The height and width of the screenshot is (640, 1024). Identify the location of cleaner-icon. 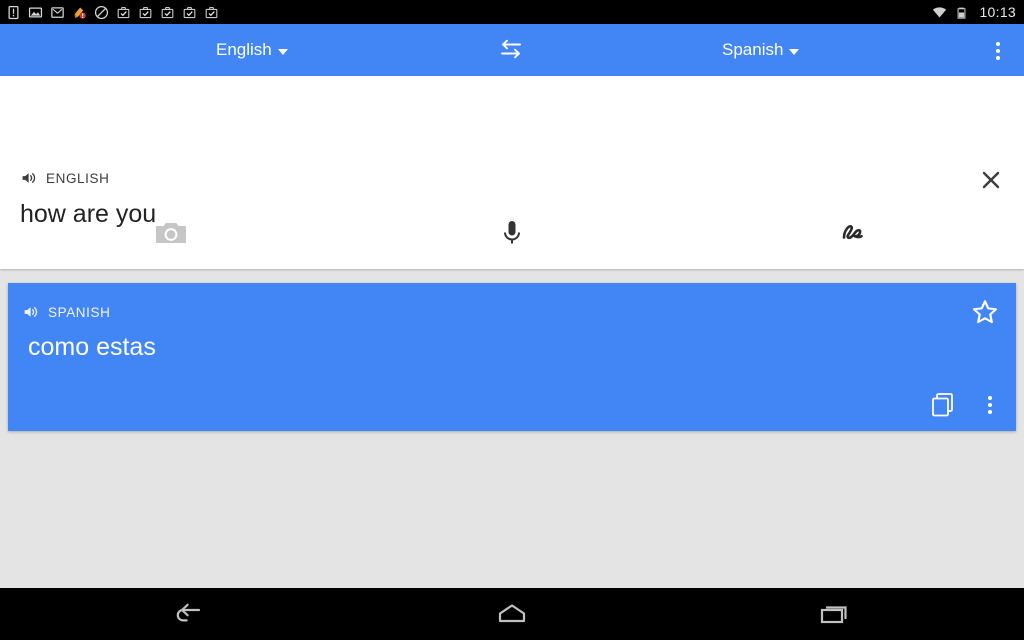
(80, 13).